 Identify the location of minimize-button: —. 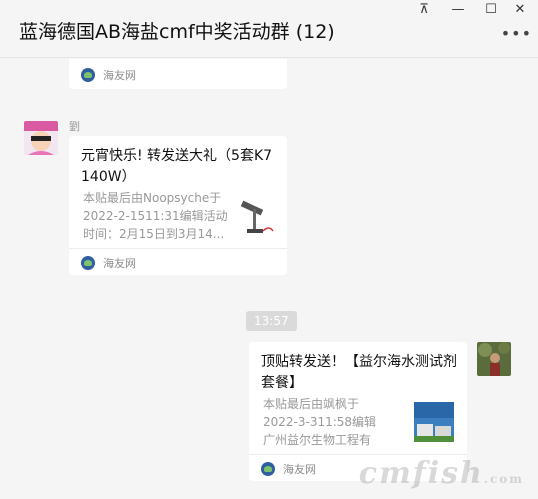
(458, 10).